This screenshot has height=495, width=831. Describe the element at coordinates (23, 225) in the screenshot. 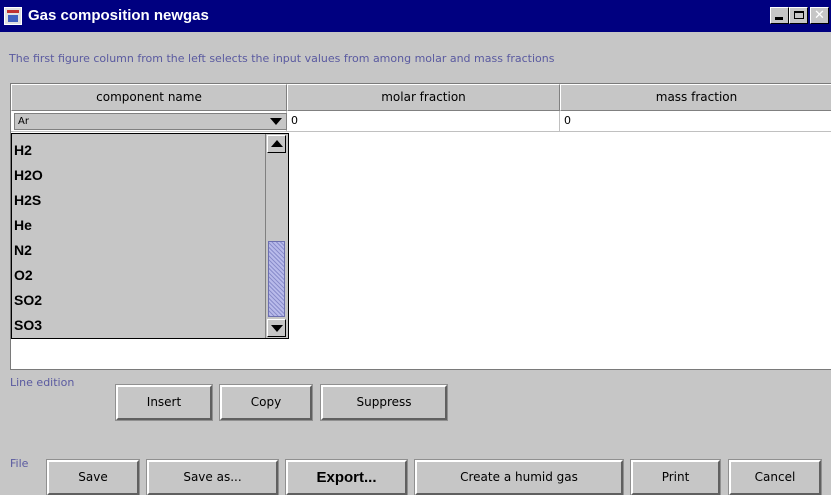

I see `list-item: He` at that location.